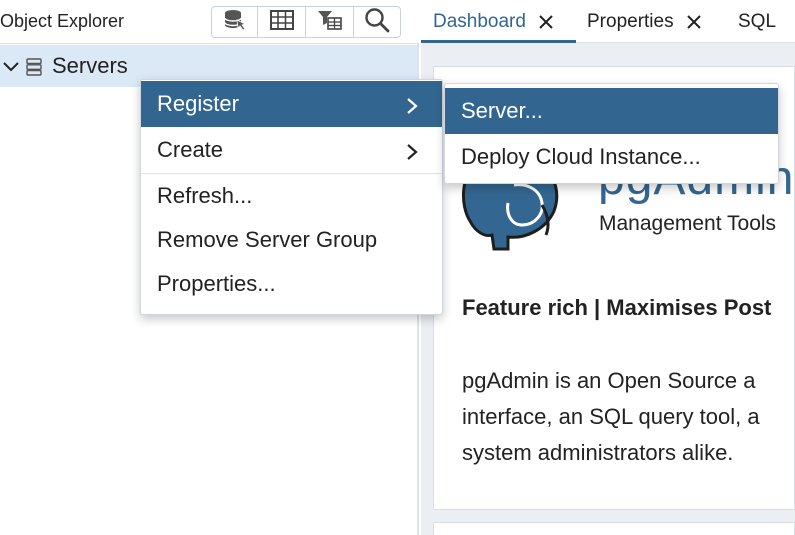 The image size is (795, 535). What do you see at coordinates (267, 239) in the screenshot?
I see `menu-item-label: Remove Server Group` at bounding box center [267, 239].